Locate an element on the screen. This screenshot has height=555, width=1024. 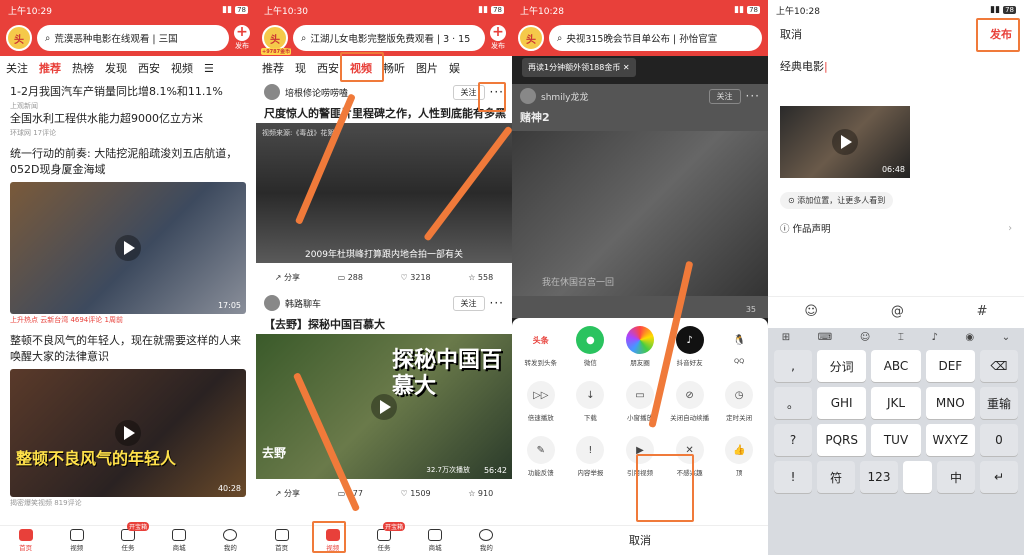
key-tuv: TUV is located at coordinates (896, 440).